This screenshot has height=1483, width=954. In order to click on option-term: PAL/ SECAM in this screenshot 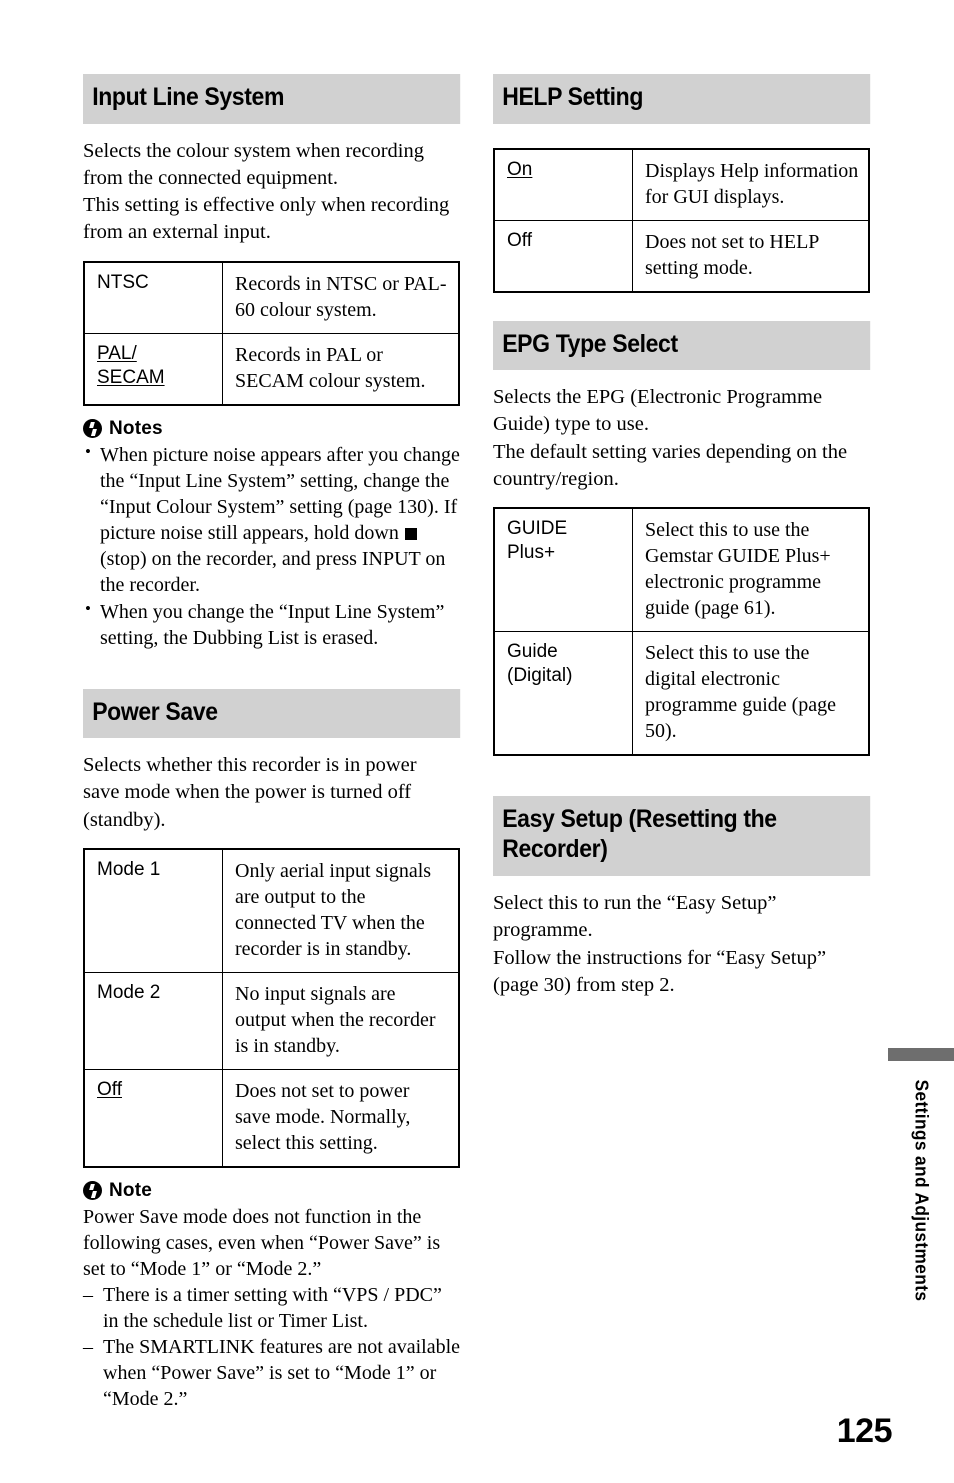, I will do `click(153, 368)`.